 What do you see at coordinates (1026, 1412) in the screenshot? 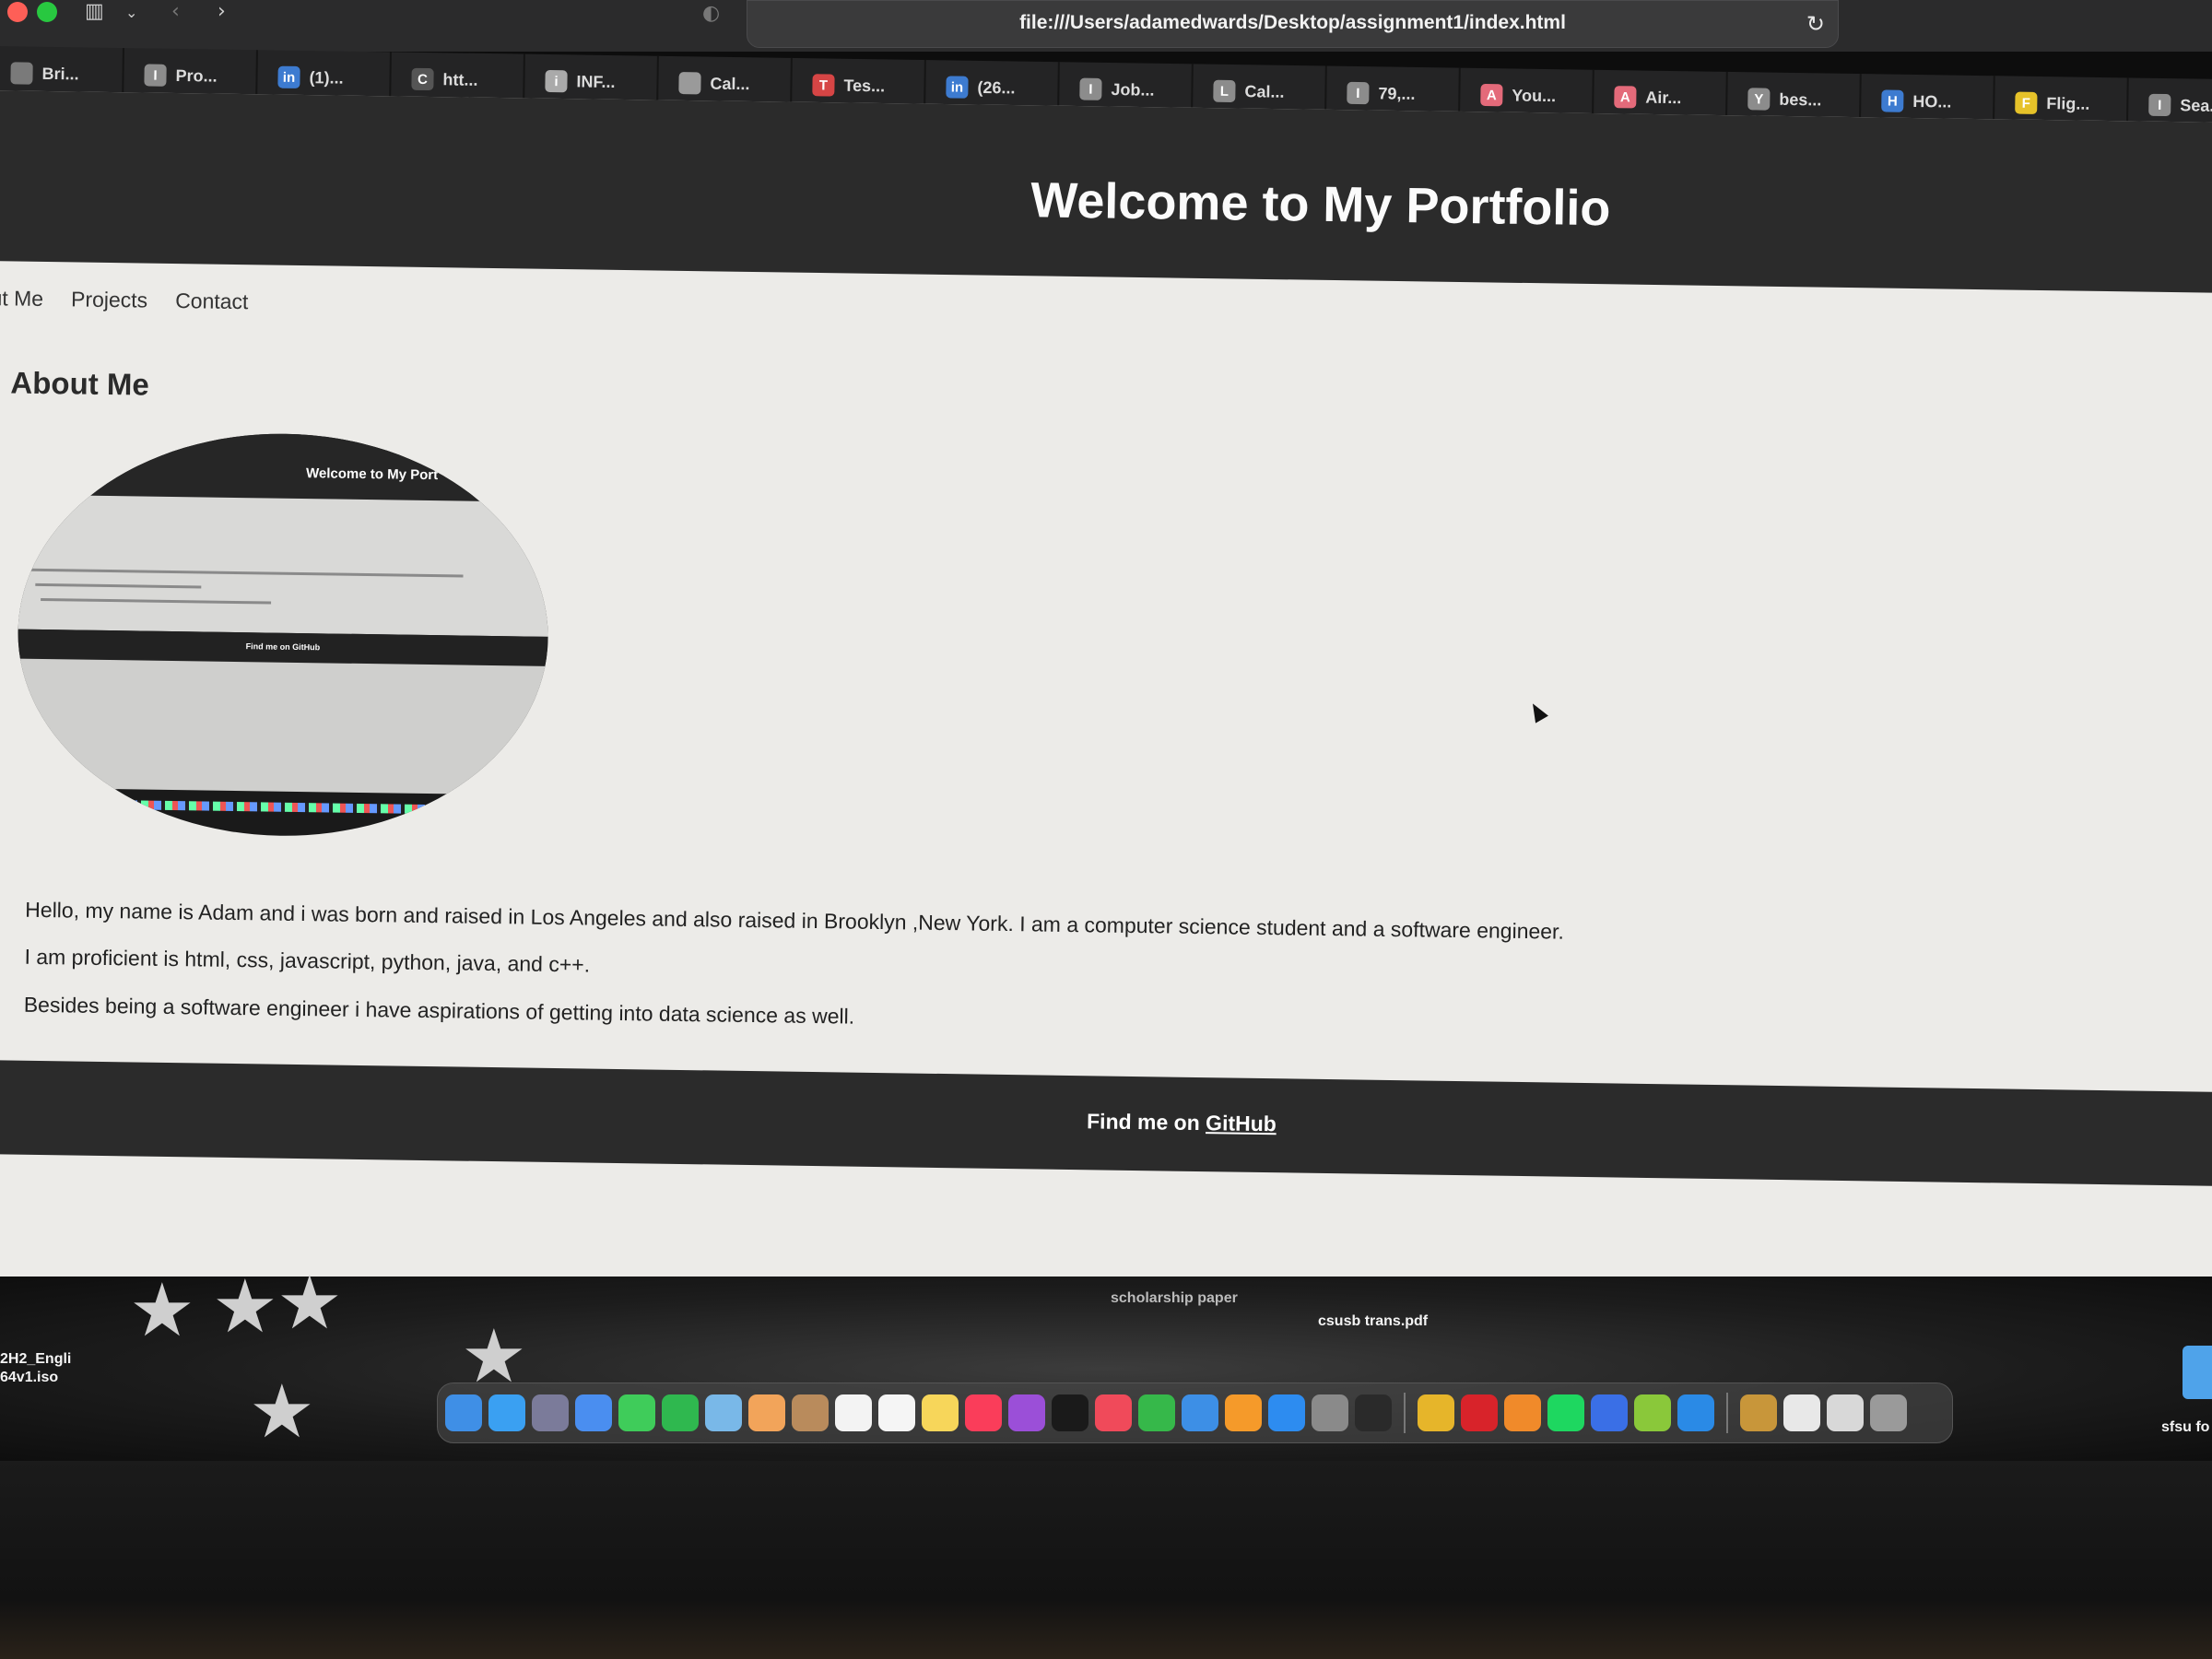
I see `podcasts-icon` at bounding box center [1026, 1412].